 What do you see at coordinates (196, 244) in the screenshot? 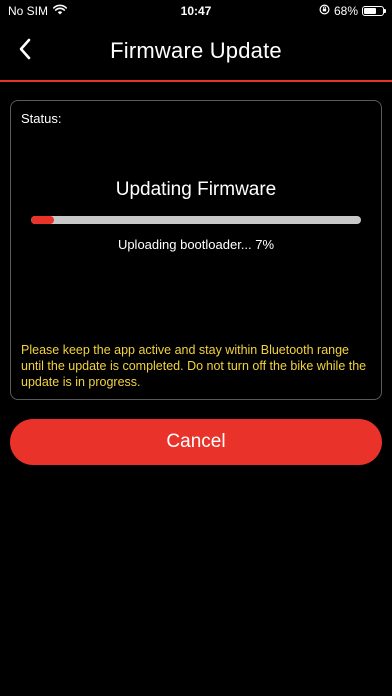
I see `progress-text: Uploading bootloader... 7%` at bounding box center [196, 244].